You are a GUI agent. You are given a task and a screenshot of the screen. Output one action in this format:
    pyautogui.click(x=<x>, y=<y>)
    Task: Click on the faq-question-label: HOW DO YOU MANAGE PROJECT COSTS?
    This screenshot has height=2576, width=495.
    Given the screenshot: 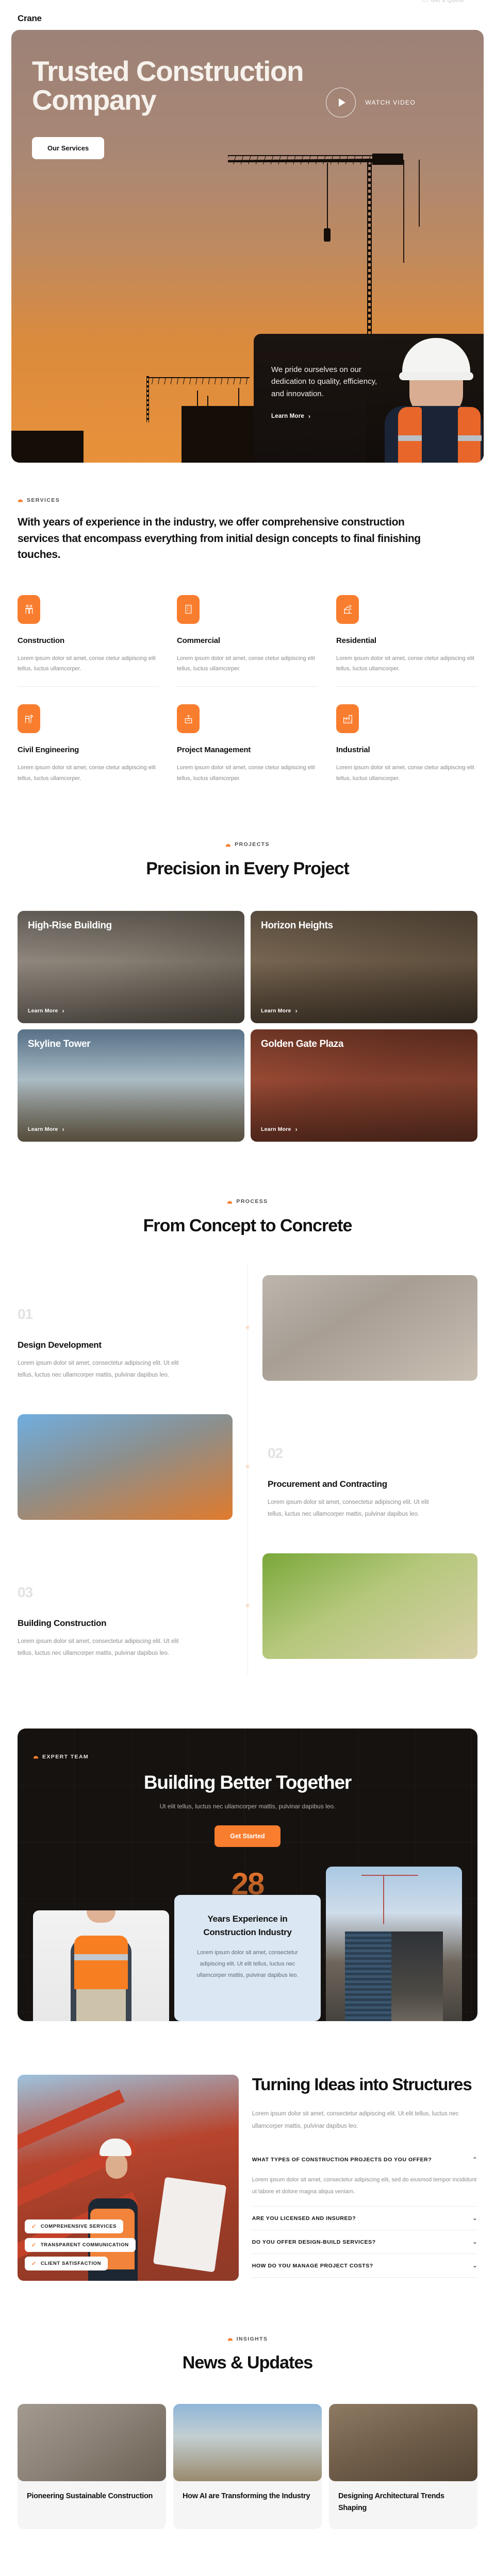 What is the action you would take?
    pyautogui.click(x=313, y=2265)
    